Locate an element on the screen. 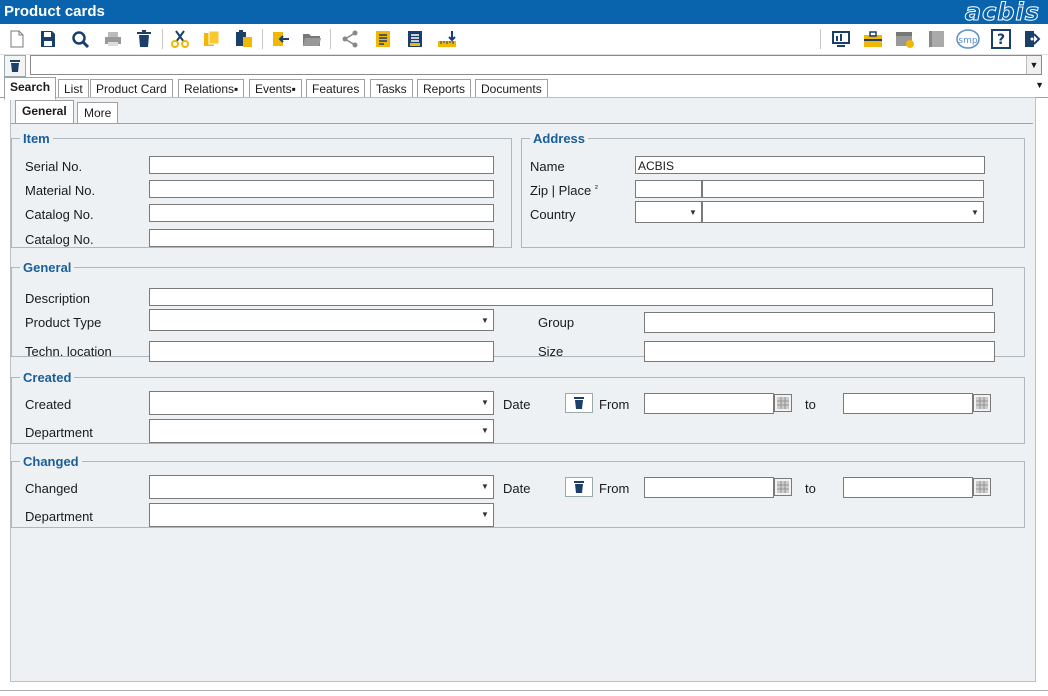 Image resolution: width=1048 pixels, height=696 pixels. size-label: Size is located at coordinates (551, 351).